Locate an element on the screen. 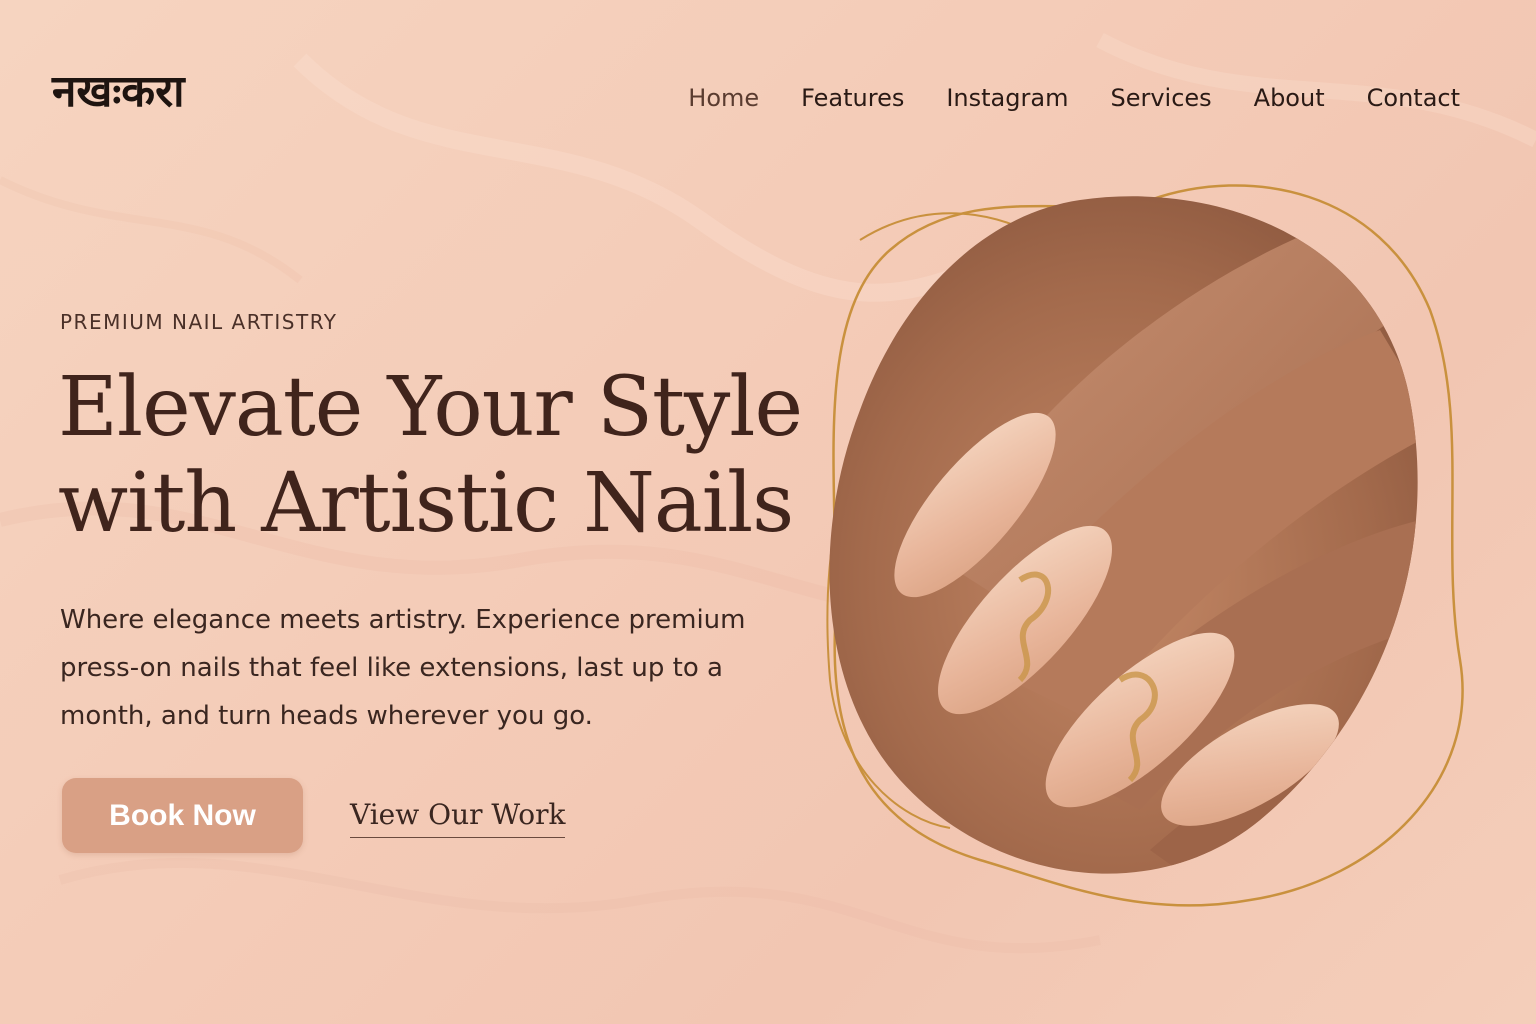 The width and height of the screenshot is (1536, 1024). nav-about: About is located at coordinates (1289, 98).